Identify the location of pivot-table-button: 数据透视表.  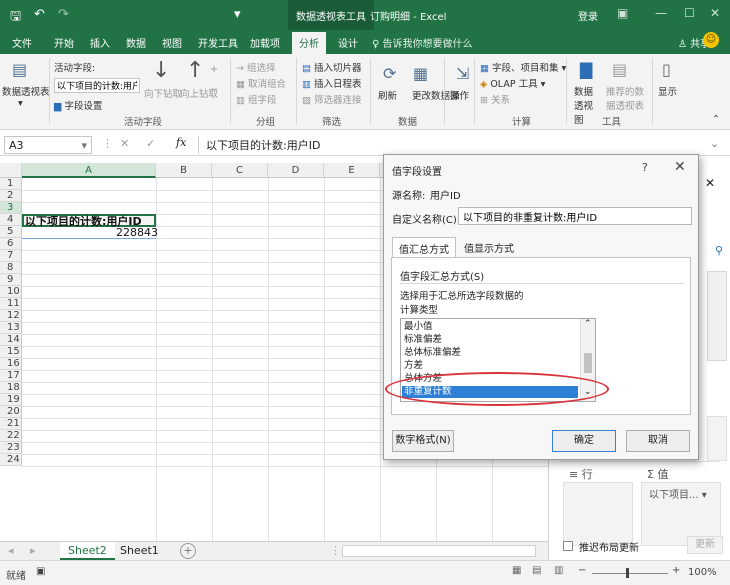
(26, 91).